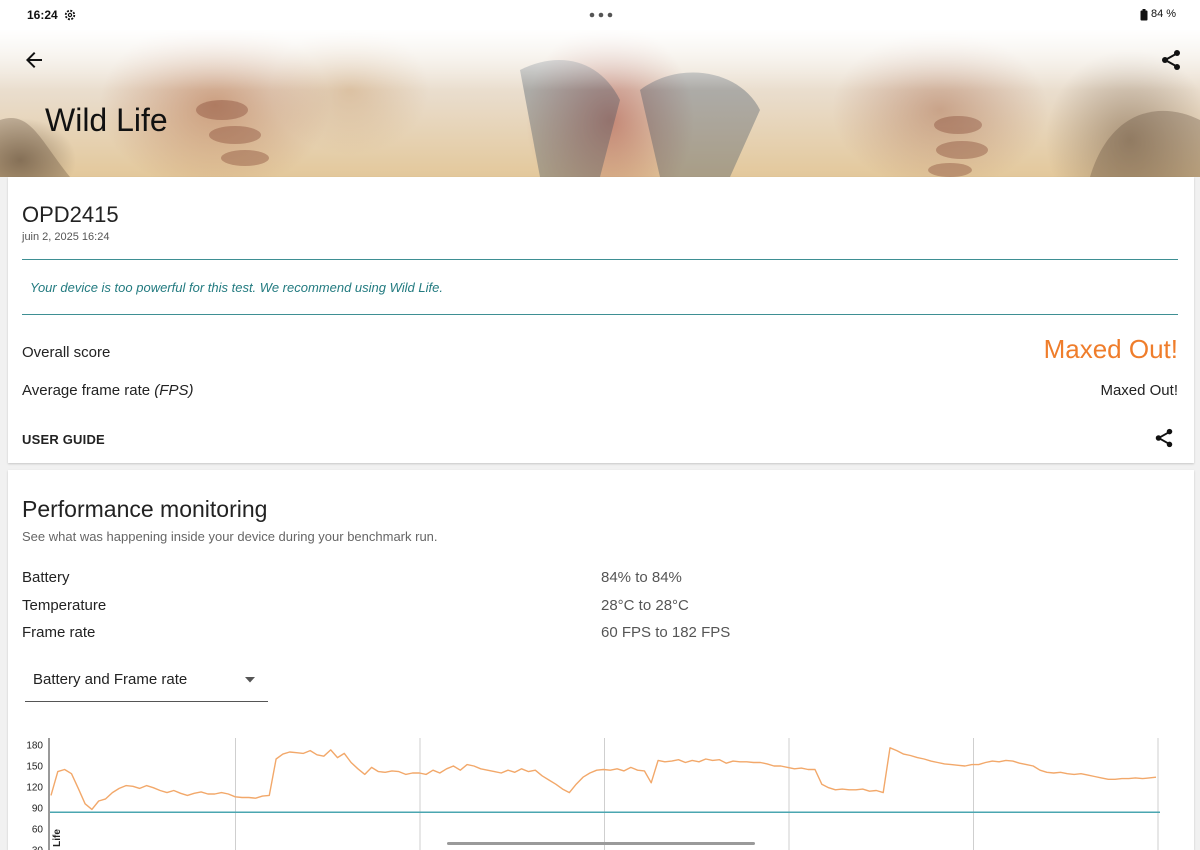  What do you see at coordinates (1171, 60) in the screenshot?
I see `share-icon` at bounding box center [1171, 60].